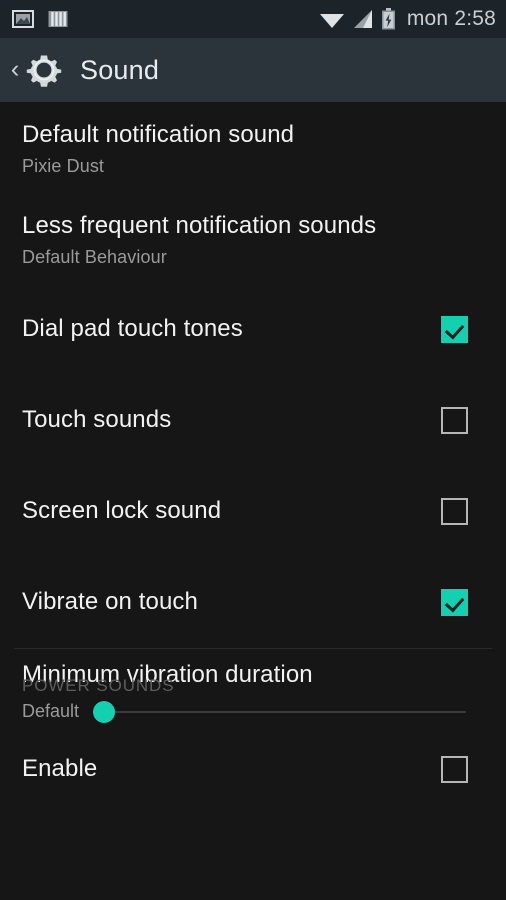 The width and height of the screenshot is (506, 900). Describe the element at coordinates (388, 19) in the screenshot. I see `battery-charging-icon` at that location.